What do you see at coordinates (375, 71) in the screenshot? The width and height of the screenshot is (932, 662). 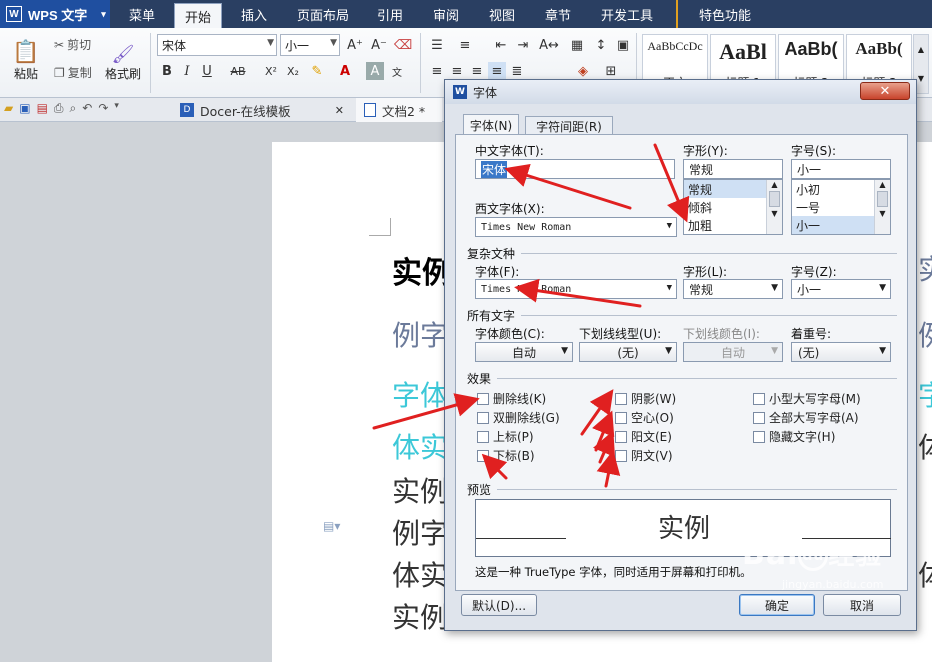 I see `char-shading-icon: A` at bounding box center [375, 71].